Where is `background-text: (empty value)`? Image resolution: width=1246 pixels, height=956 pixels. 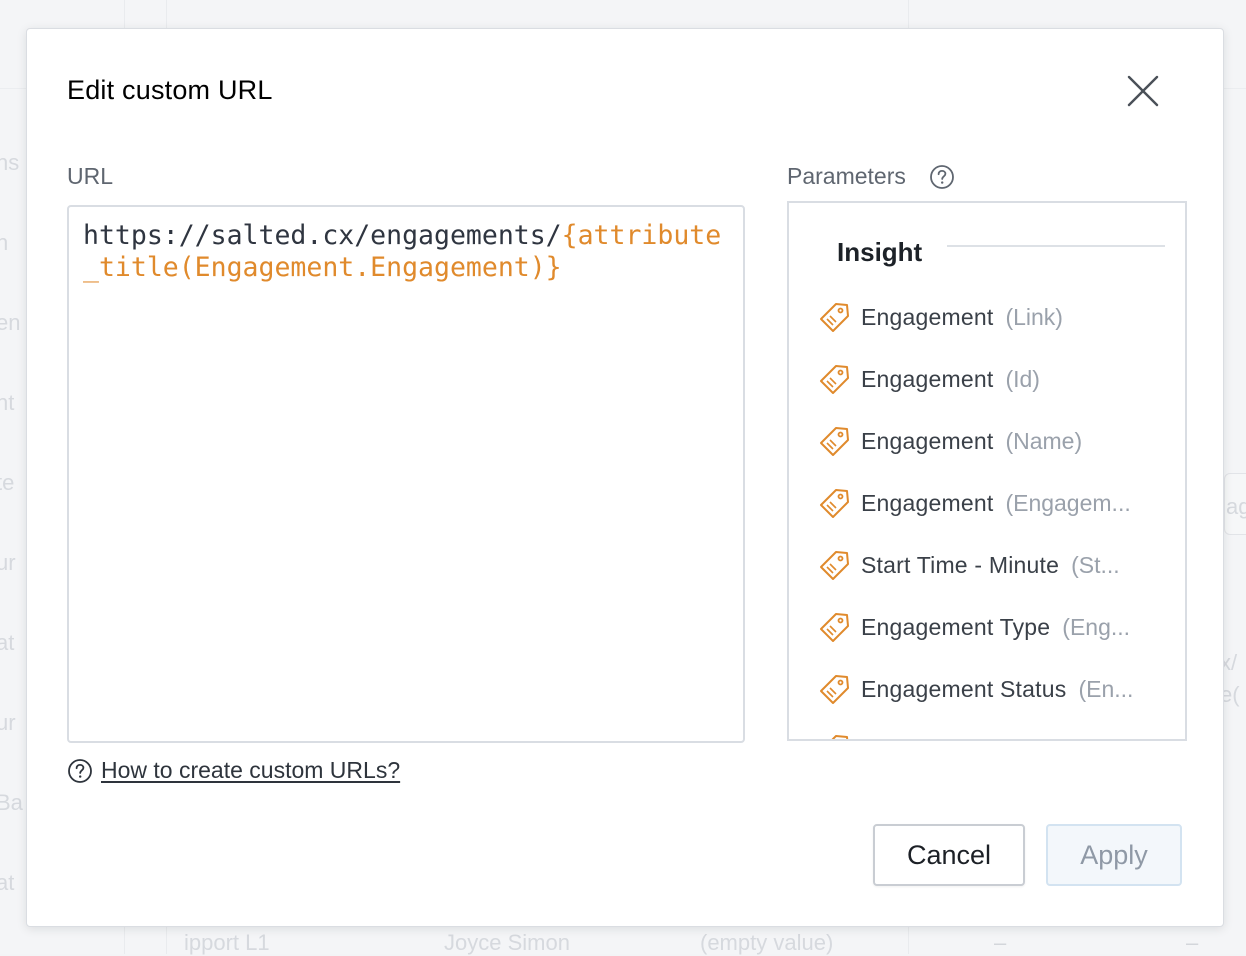 background-text: (empty value) is located at coordinates (767, 942).